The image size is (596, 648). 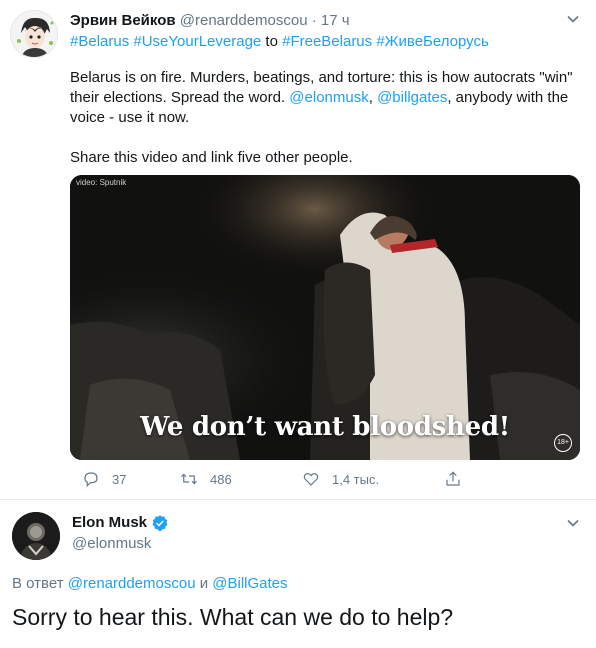 What do you see at coordinates (249, 583) in the screenshot?
I see `reply-to-billgates: @BillGates` at bounding box center [249, 583].